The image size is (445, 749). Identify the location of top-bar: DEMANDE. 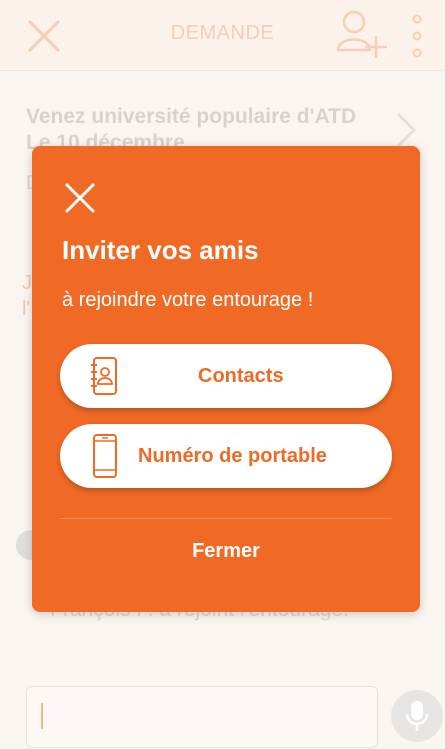
(222, 35).